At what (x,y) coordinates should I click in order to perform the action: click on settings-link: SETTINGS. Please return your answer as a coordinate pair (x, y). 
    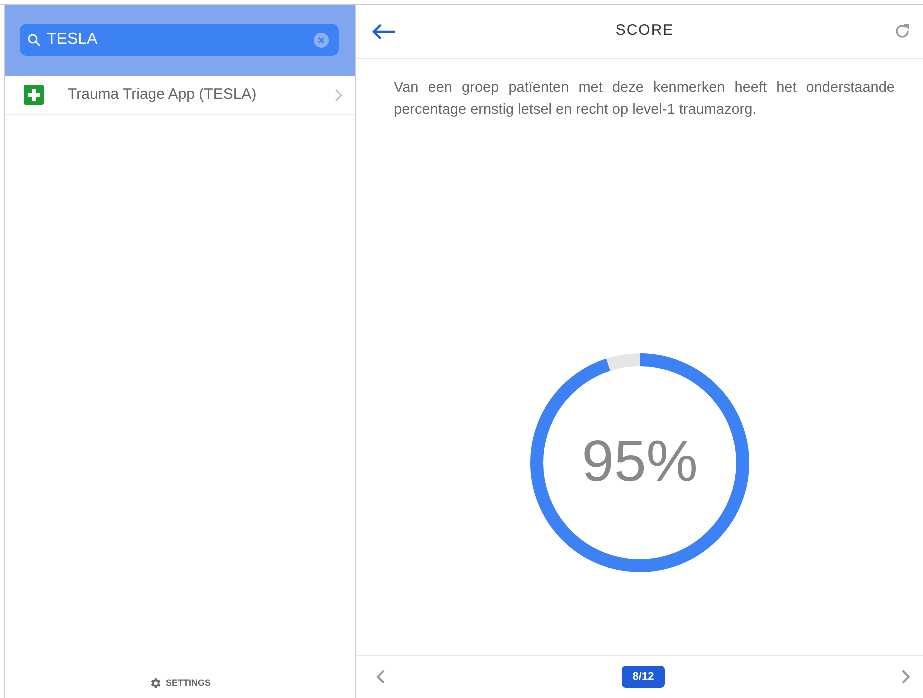
    Looking at the image, I should click on (179, 683).